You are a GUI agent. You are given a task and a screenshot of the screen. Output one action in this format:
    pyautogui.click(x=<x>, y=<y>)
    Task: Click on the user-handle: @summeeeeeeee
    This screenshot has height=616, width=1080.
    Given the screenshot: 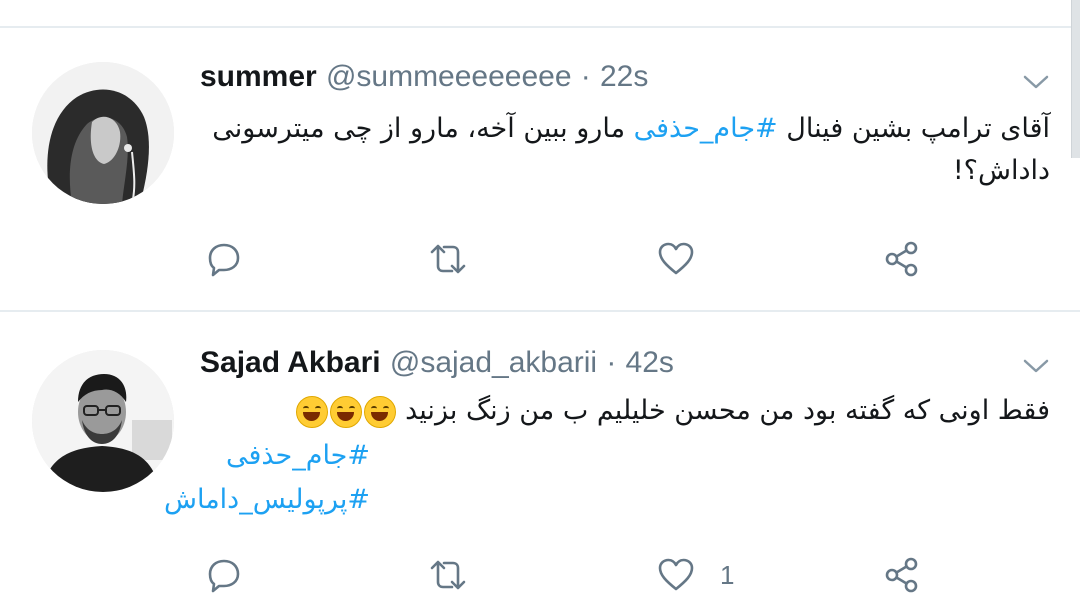 What is the action you would take?
    pyautogui.click(x=449, y=76)
    